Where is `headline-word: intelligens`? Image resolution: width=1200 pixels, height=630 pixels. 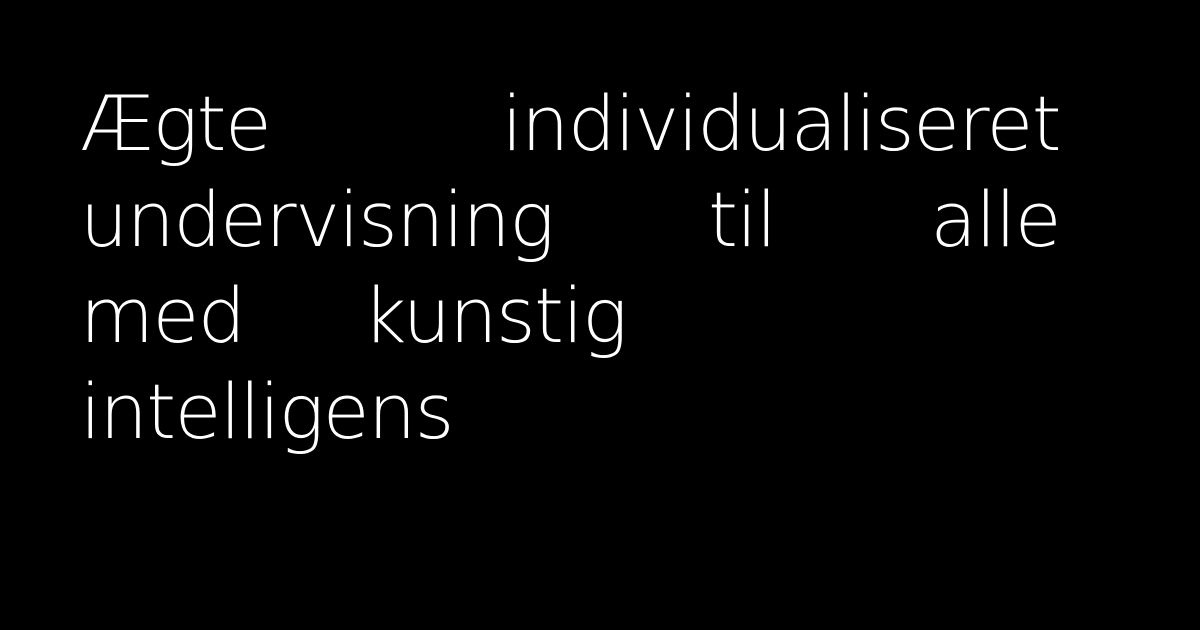
headline-word: intelligens is located at coordinates (267, 411).